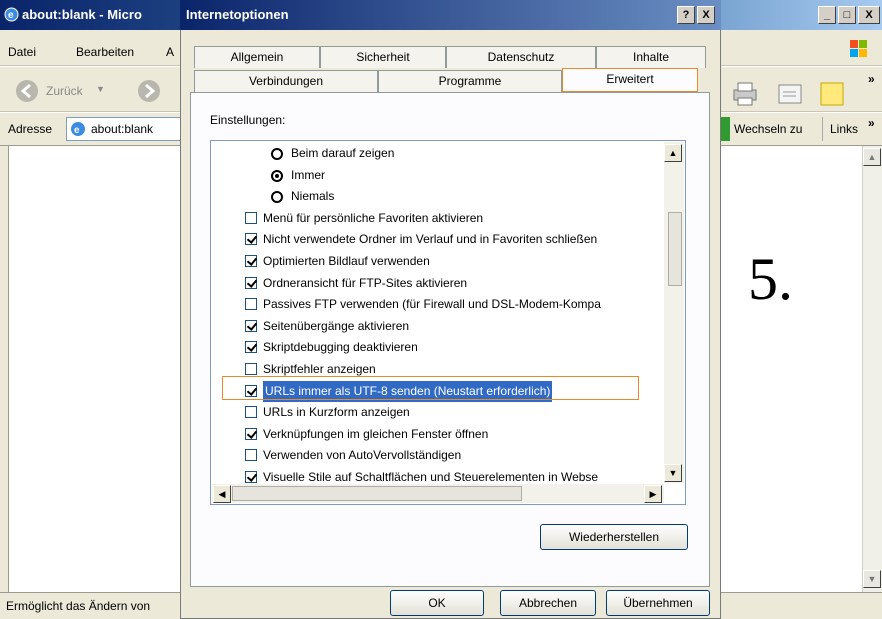 The height and width of the screenshot is (619, 882). What do you see at coordinates (313, 196) in the screenshot?
I see `list-item-label: Niemals` at bounding box center [313, 196].